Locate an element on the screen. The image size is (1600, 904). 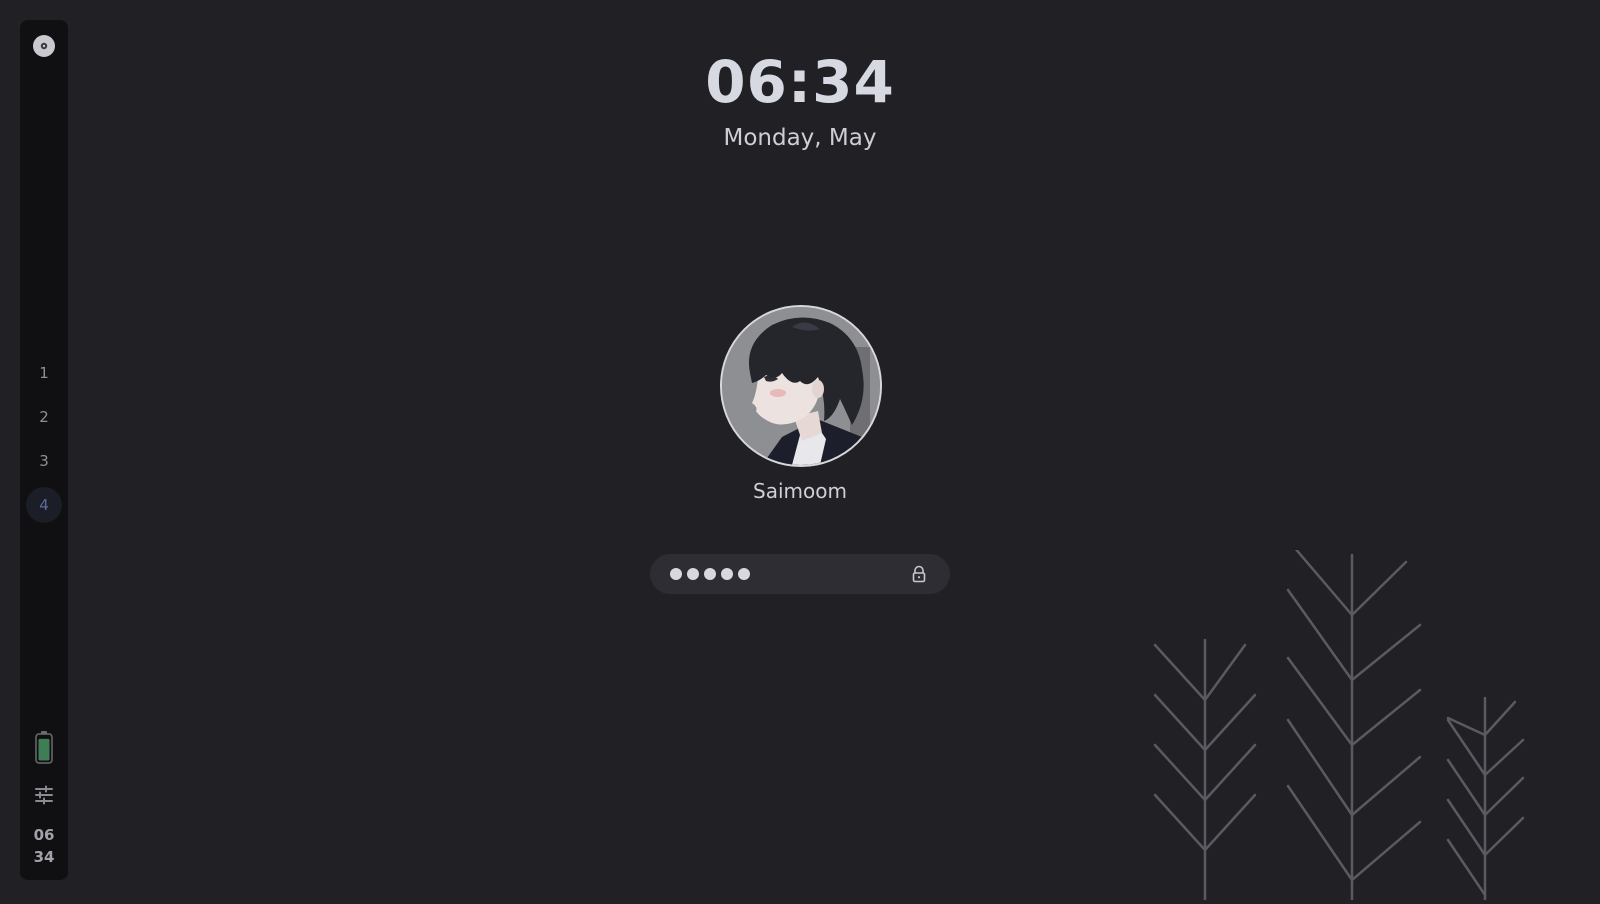
user-avatar is located at coordinates (801, 386).